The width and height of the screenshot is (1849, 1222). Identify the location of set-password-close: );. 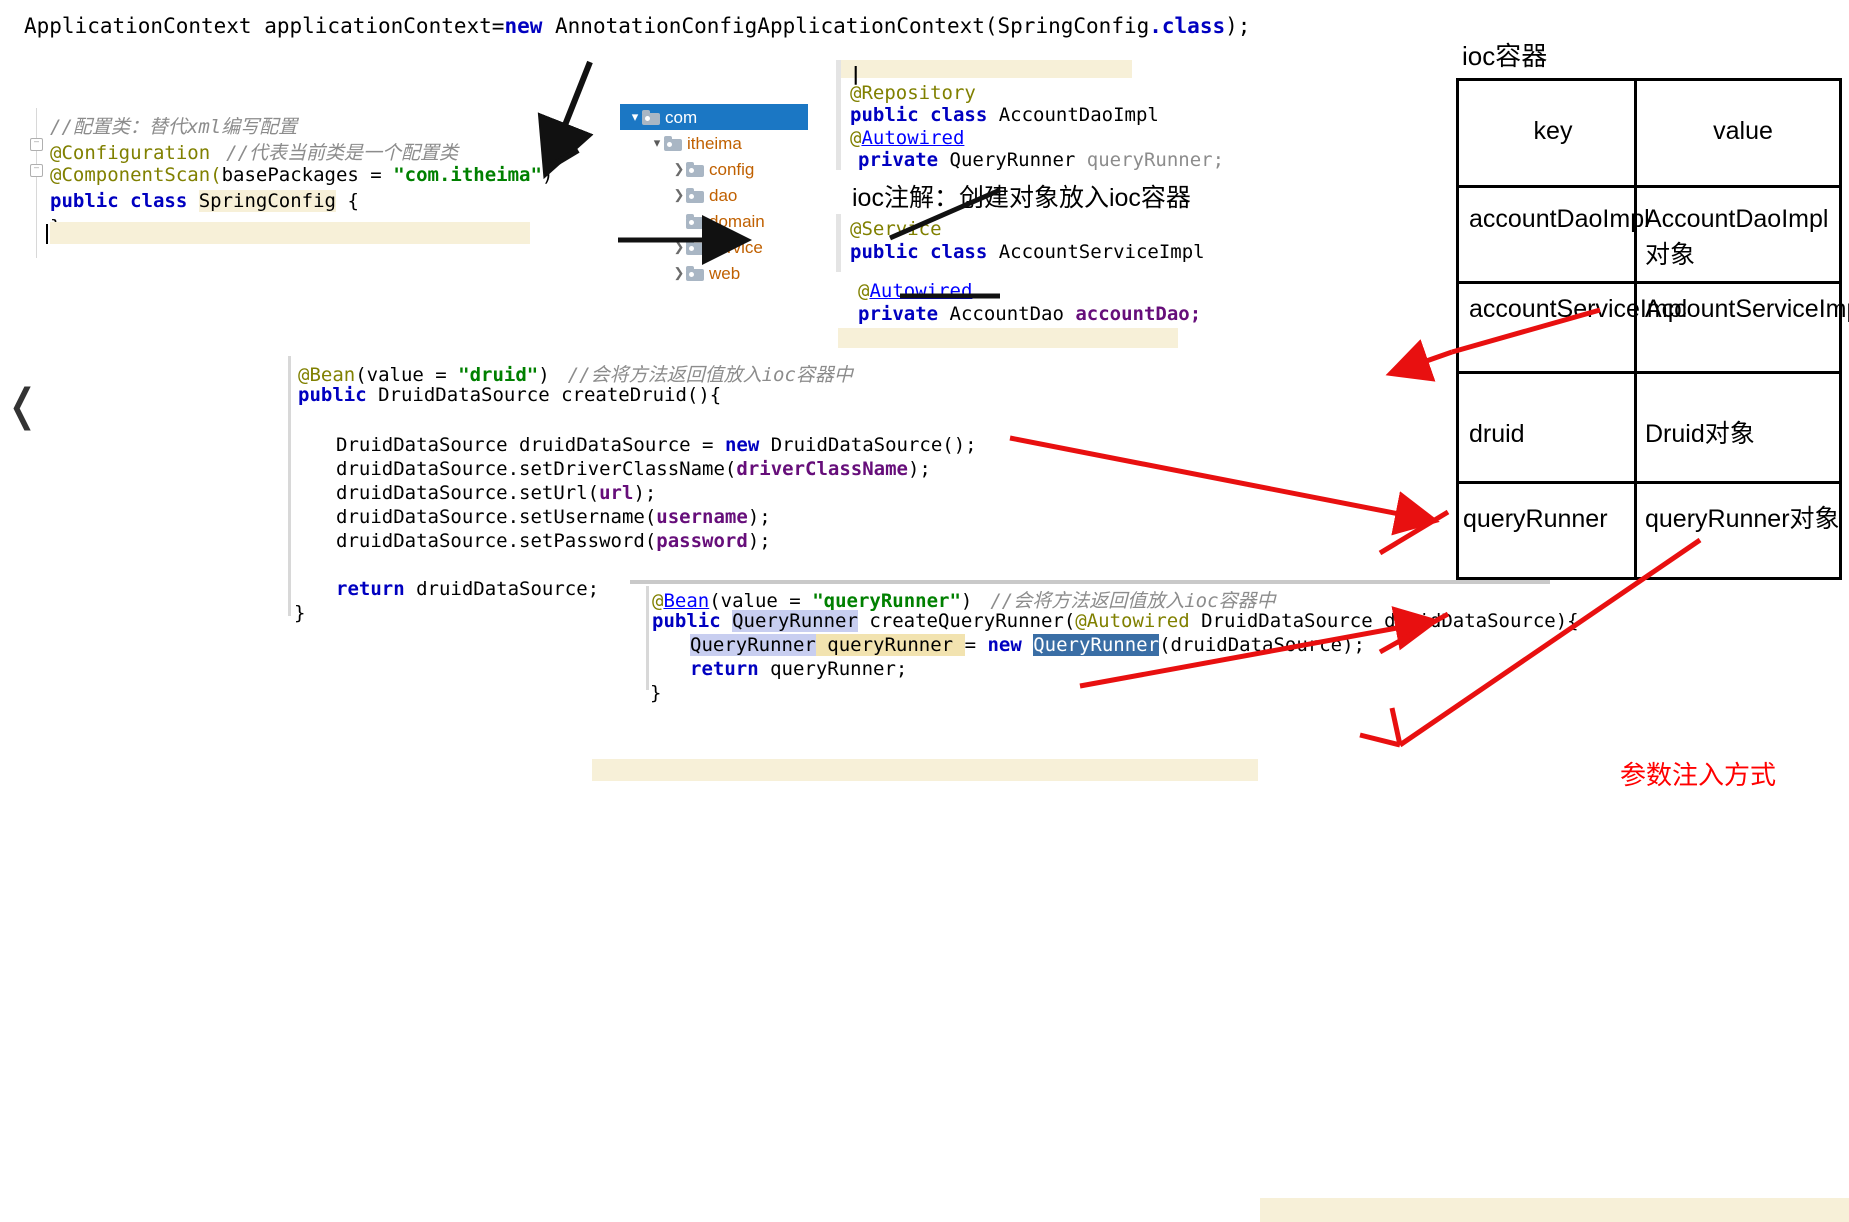
(759, 541).